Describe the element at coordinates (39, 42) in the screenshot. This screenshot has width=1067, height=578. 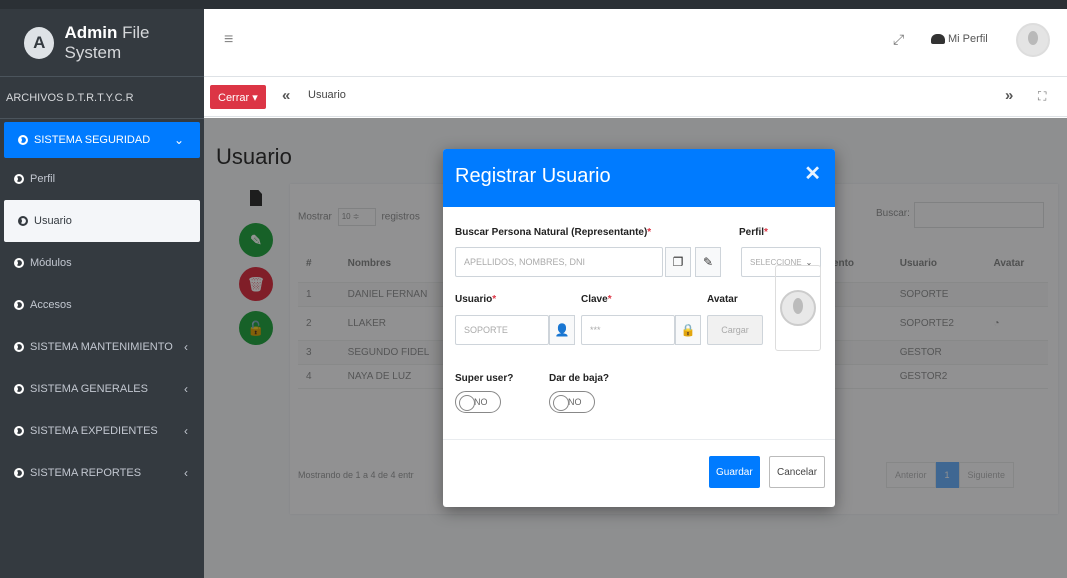
I see `brand-logo: A` at that location.